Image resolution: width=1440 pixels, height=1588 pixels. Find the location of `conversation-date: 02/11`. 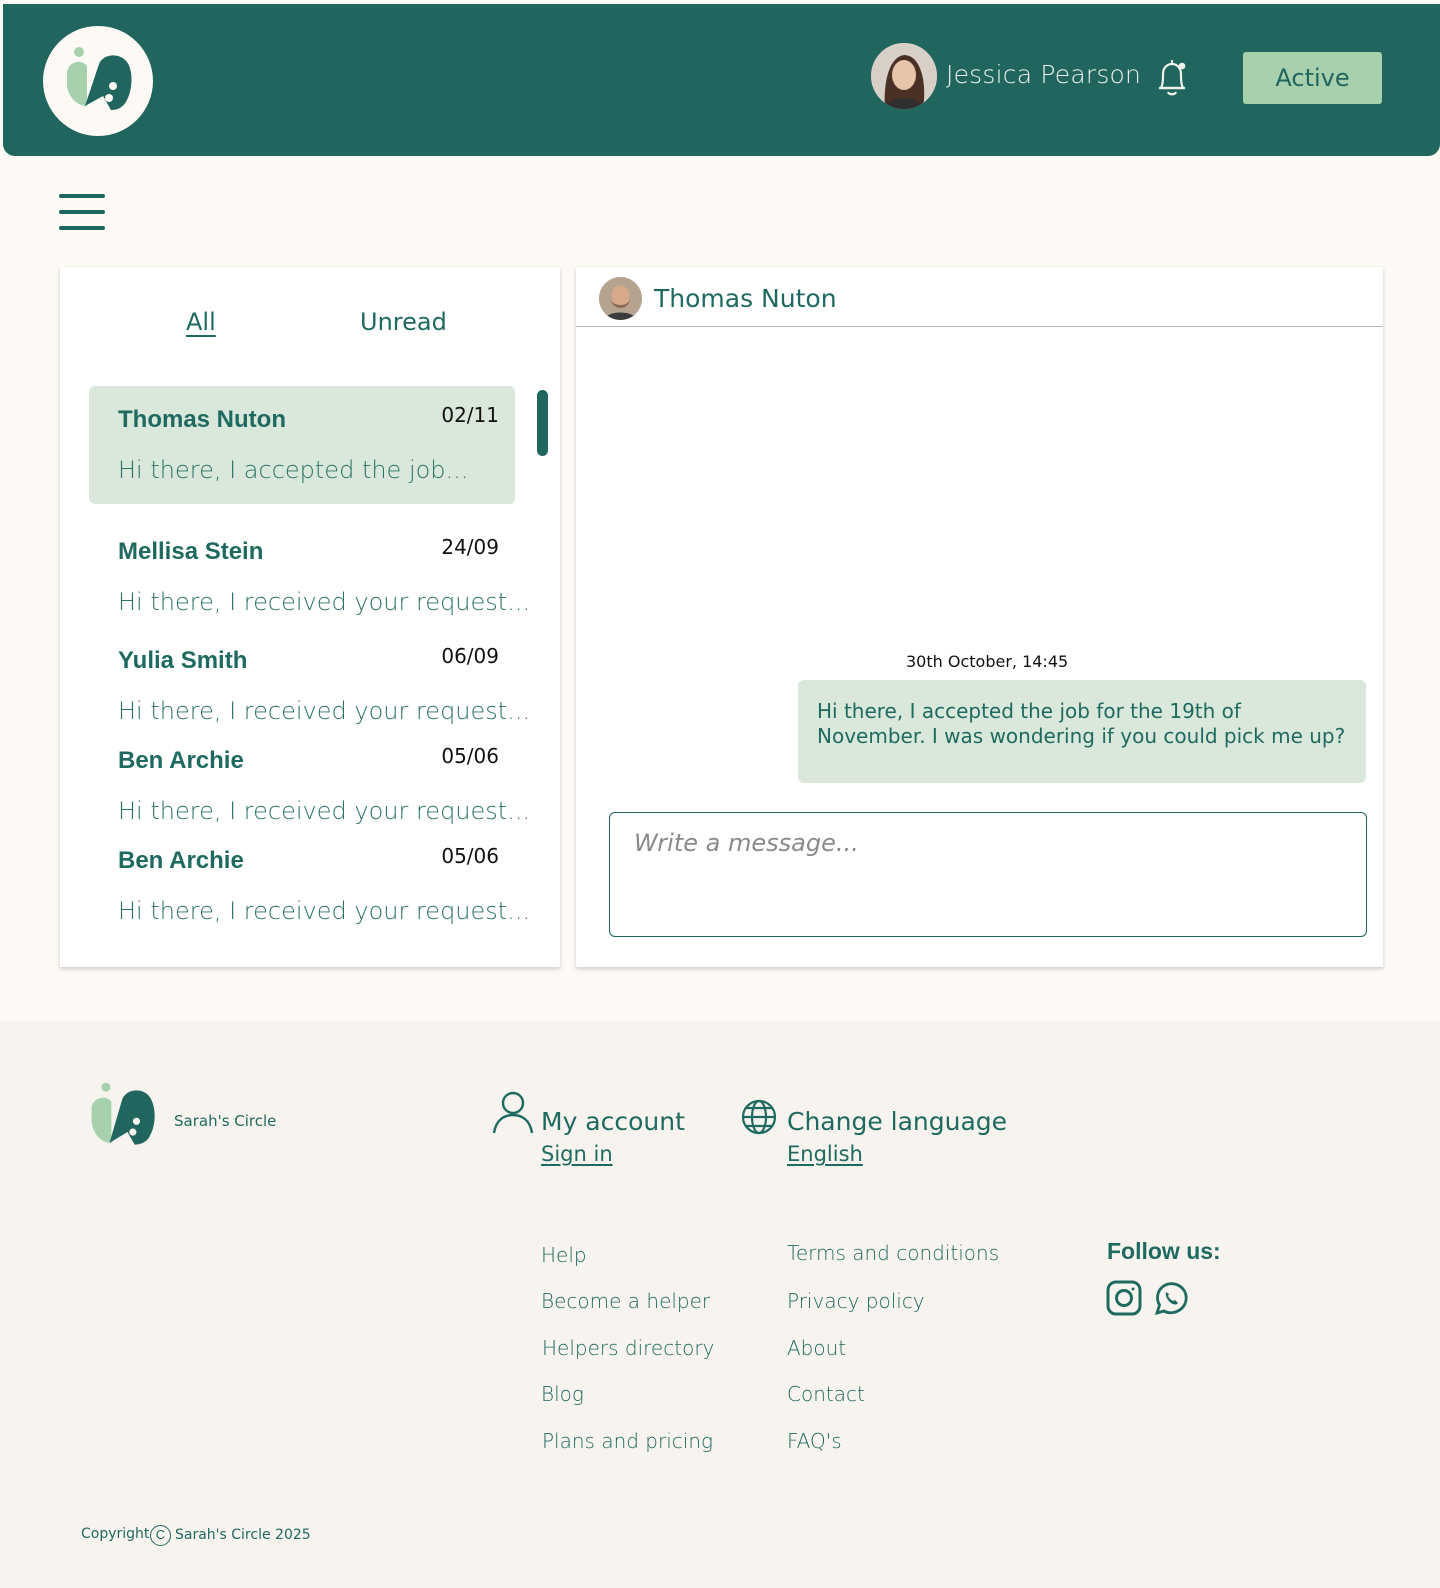

conversation-date: 02/11 is located at coordinates (470, 415).